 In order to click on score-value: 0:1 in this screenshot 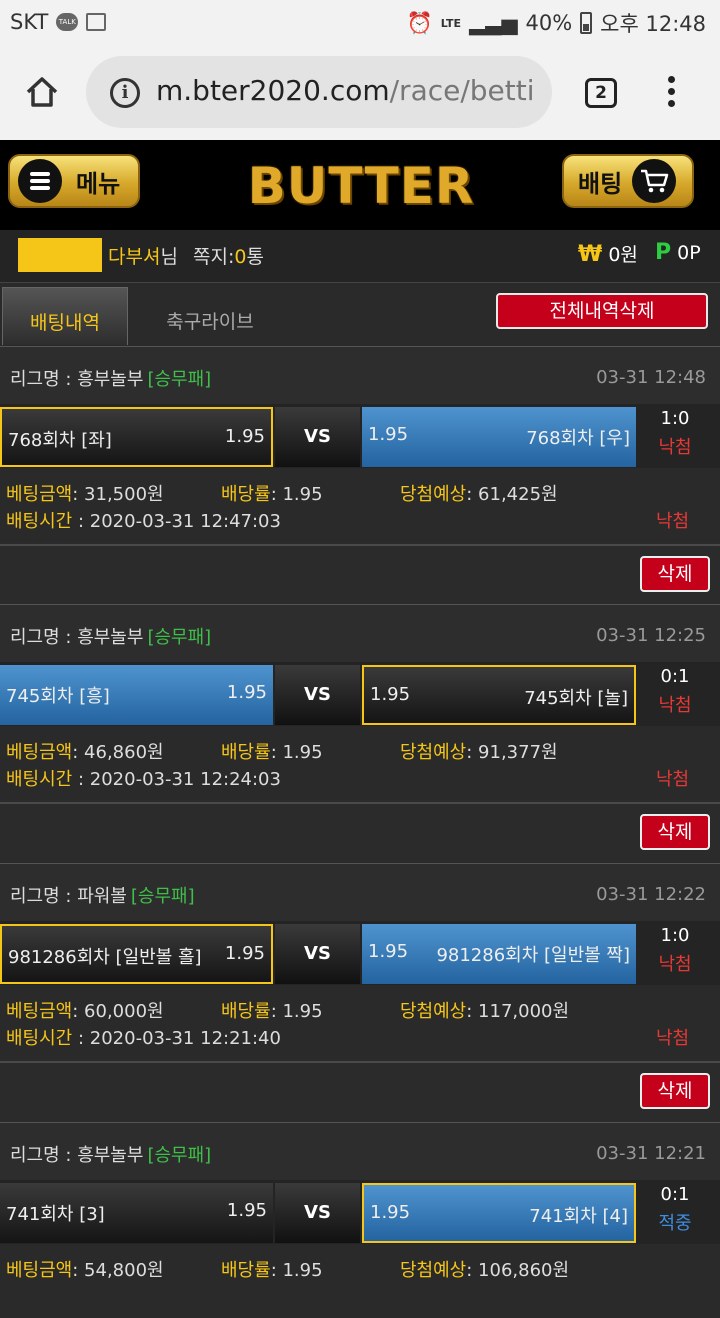, I will do `click(675, 676)`.